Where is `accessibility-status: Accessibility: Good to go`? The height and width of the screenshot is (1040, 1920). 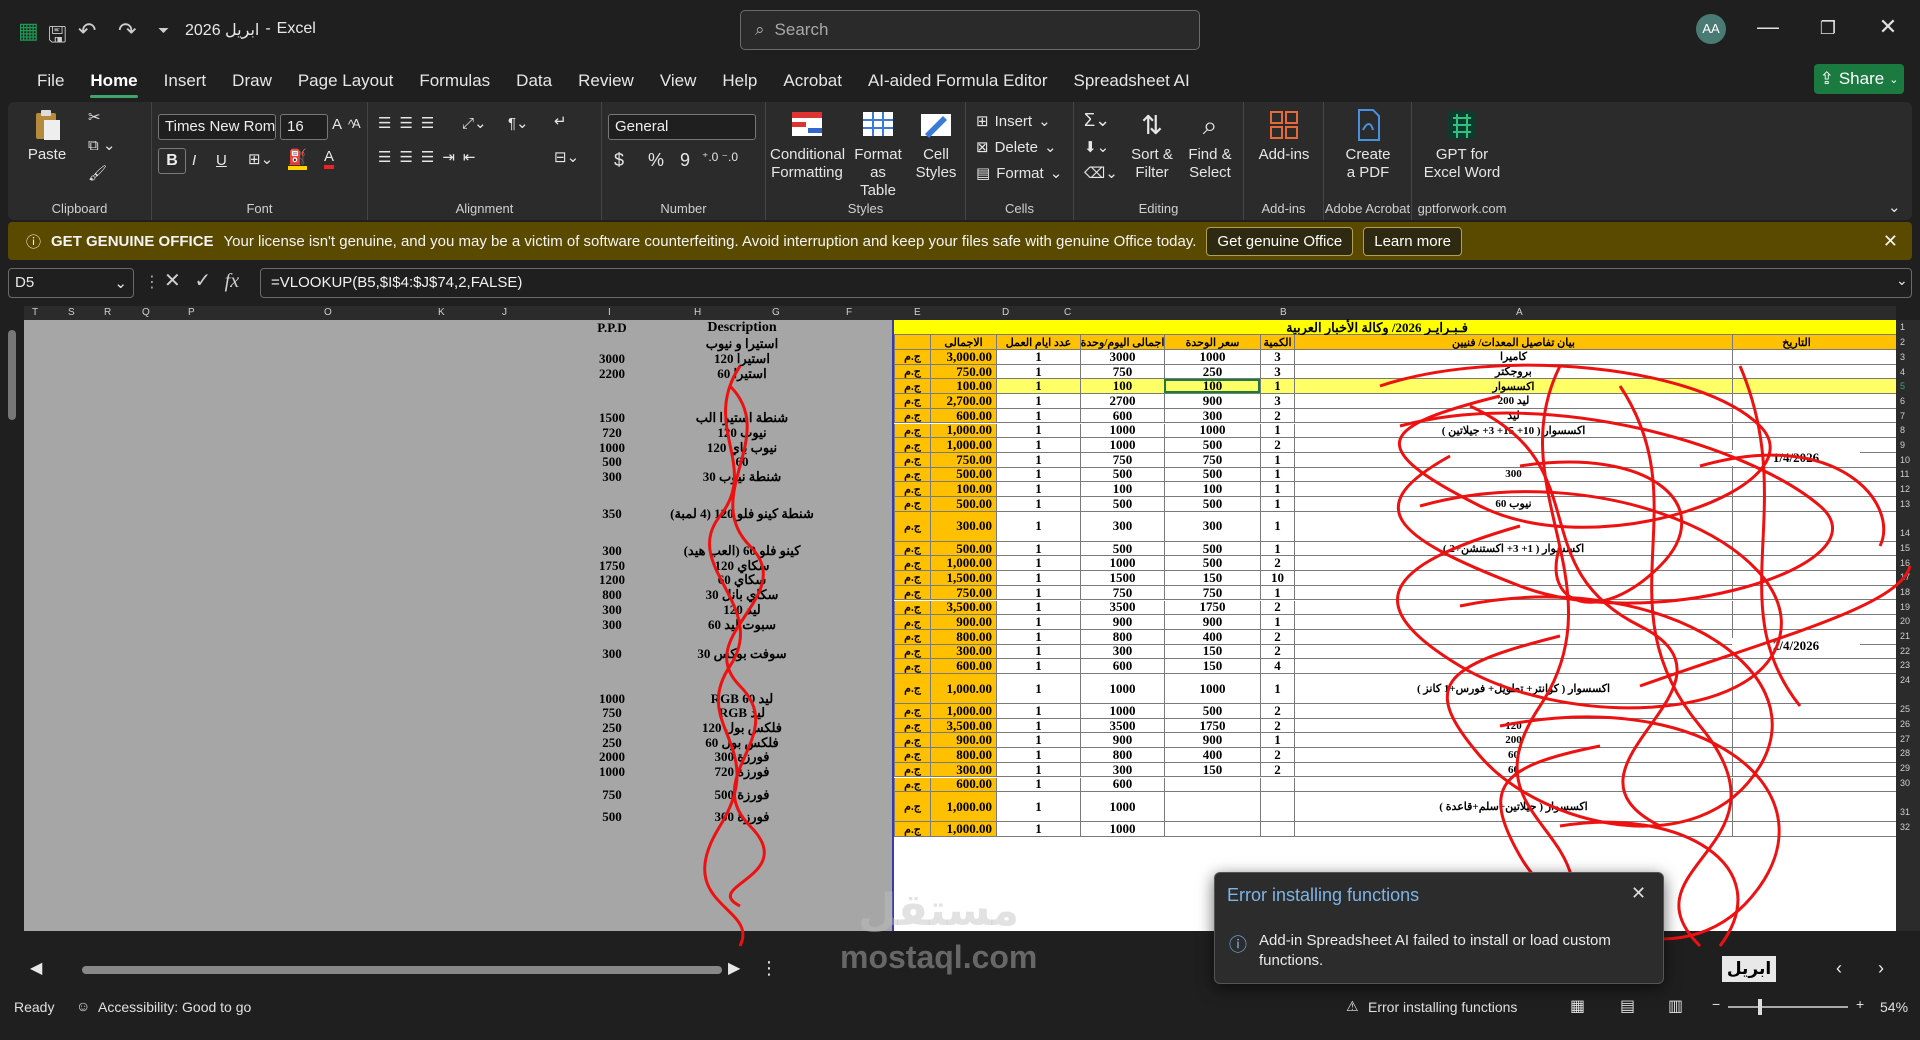 accessibility-status: Accessibility: Good to go is located at coordinates (174, 1007).